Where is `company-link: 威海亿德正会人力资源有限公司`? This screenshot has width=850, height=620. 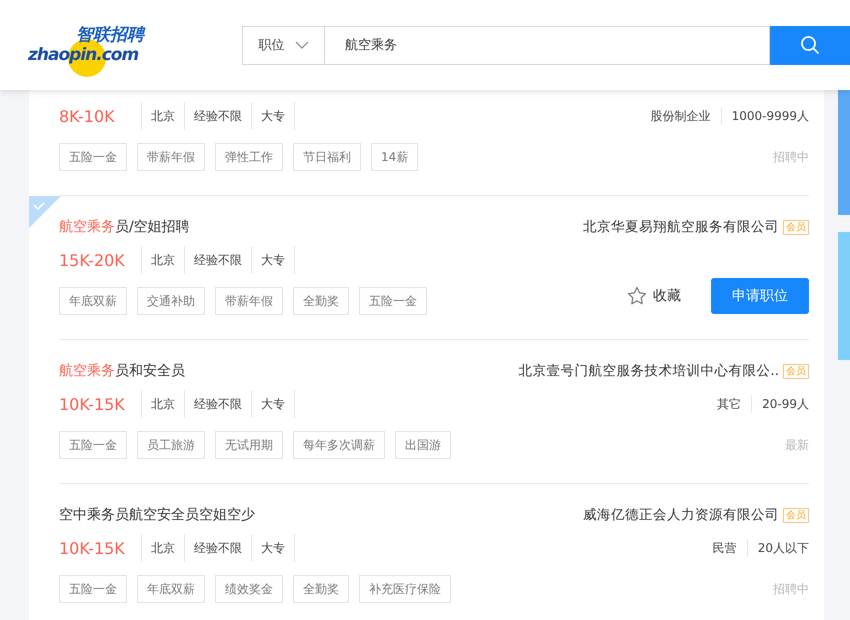 company-link: 威海亿德正会人力资源有限公司 is located at coordinates (681, 515).